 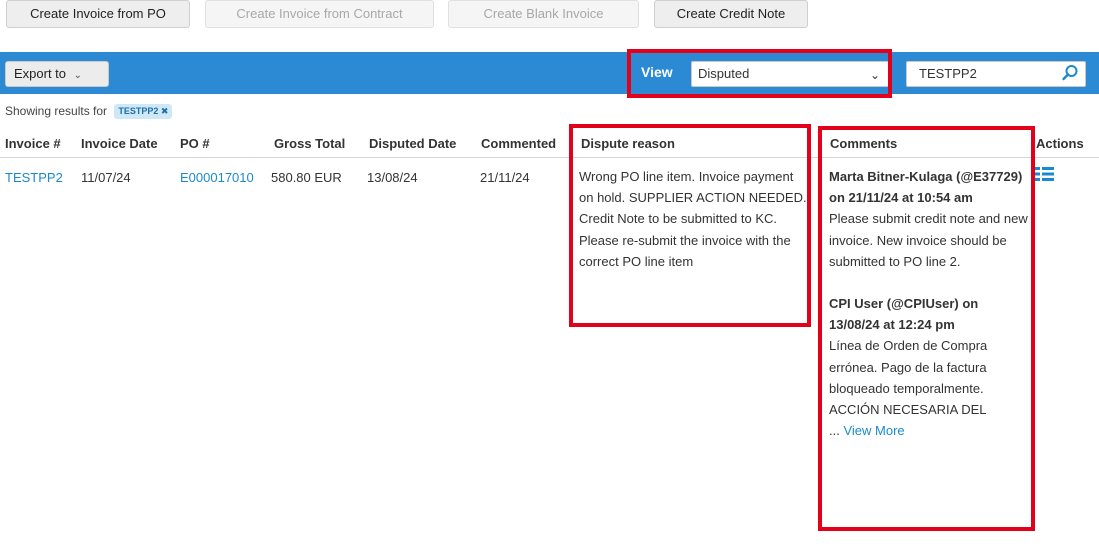 What do you see at coordinates (505, 177) in the screenshot?
I see `commented-date-cell: 21/11/24` at bounding box center [505, 177].